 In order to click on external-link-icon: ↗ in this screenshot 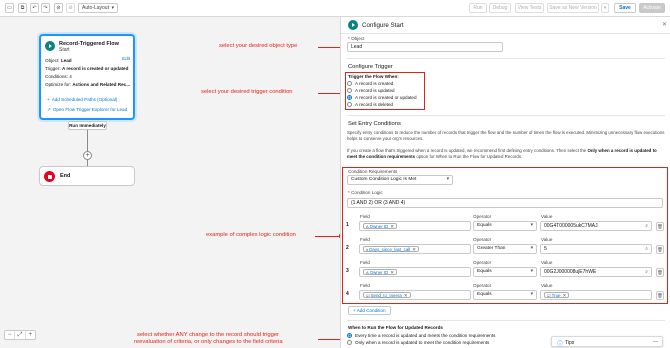, I will do `click(49, 109)`.